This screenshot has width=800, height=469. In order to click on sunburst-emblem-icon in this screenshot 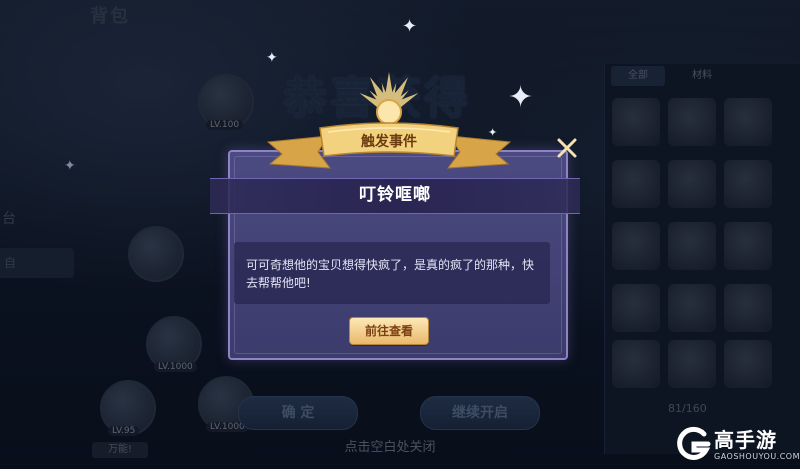, I will do `click(389, 120)`.